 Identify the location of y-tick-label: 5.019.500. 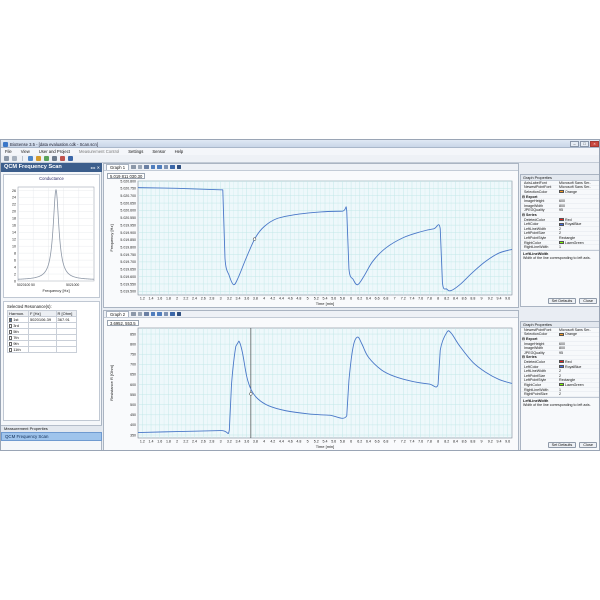
(128, 292).